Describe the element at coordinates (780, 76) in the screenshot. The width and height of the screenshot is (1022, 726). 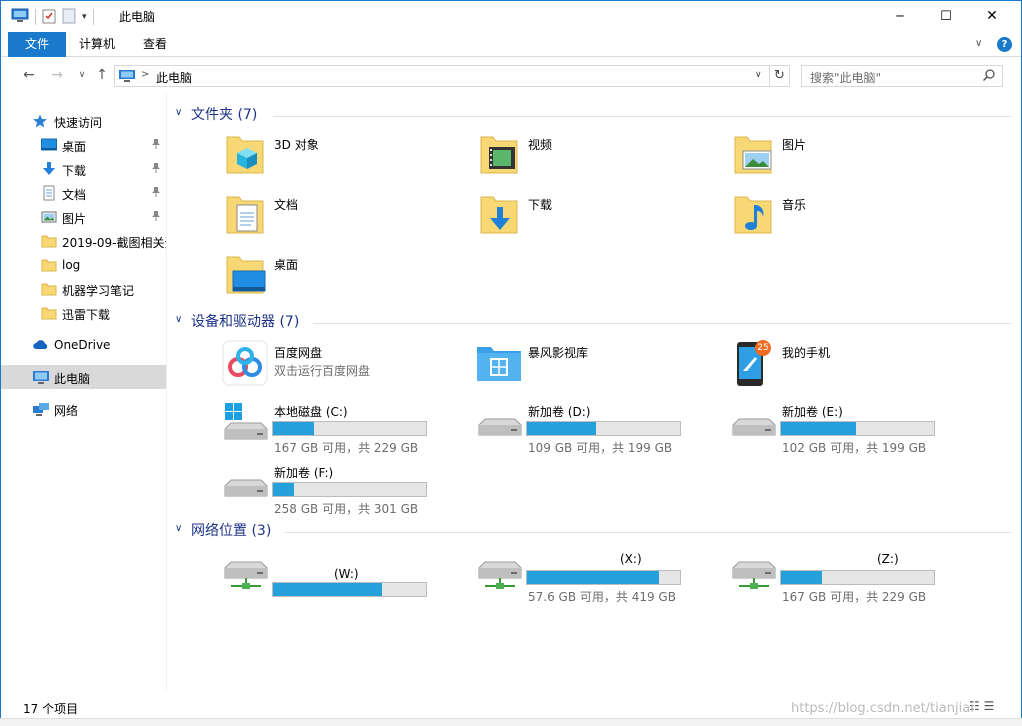
I see `refresh-button: ↻` at that location.